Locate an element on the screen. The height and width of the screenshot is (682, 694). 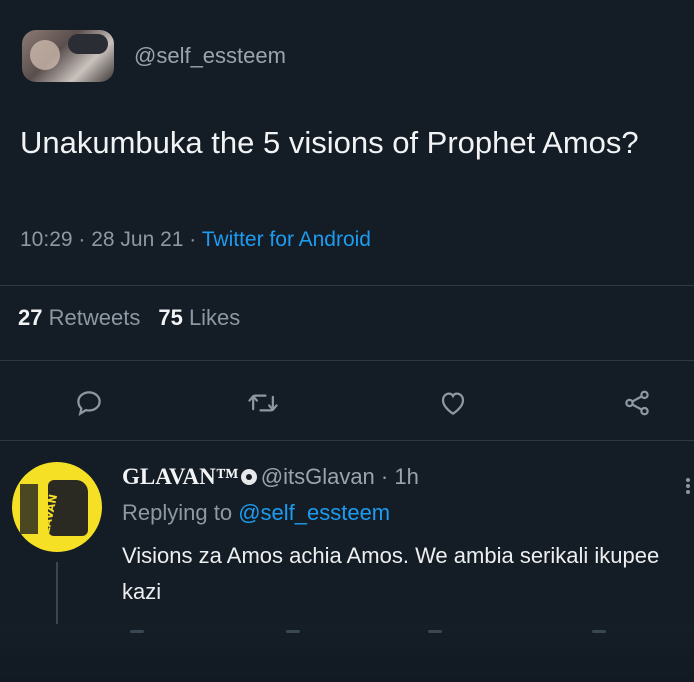
thread-line is located at coordinates (57, 596).